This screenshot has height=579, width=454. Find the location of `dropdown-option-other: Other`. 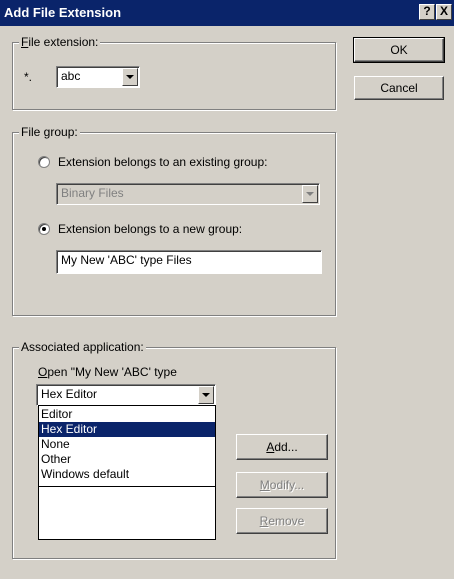

dropdown-option-other: Other is located at coordinates (127, 459).